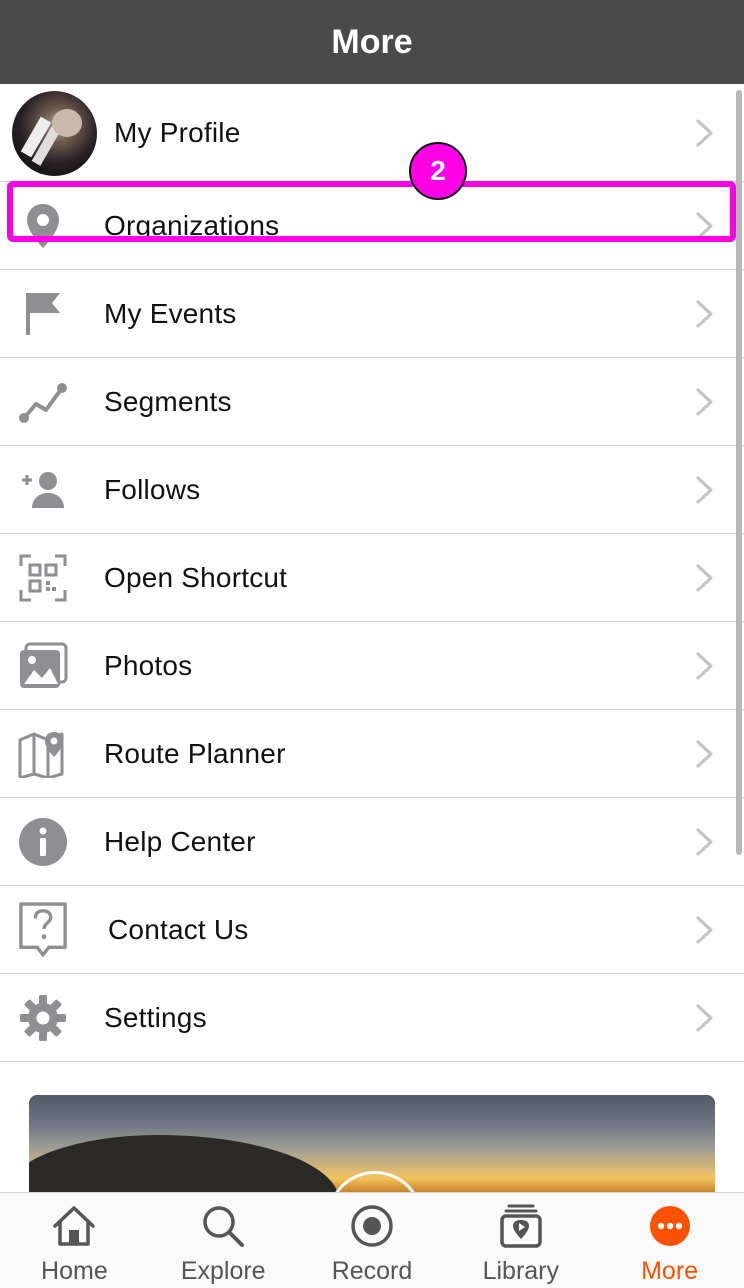  I want to click on question-bubble-icon, so click(43, 929).